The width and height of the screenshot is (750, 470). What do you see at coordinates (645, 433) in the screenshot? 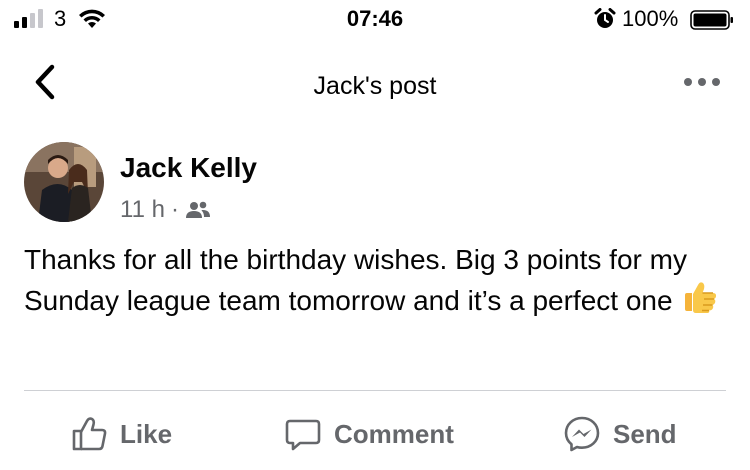
I see `send-label: Send` at bounding box center [645, 433].